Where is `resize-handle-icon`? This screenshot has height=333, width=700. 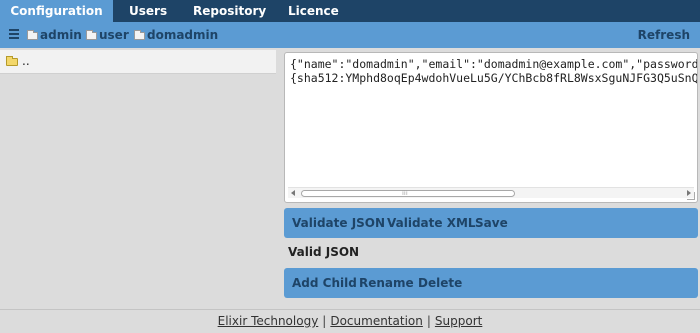
resize-handle-icon is located at coordinates (691, 196).